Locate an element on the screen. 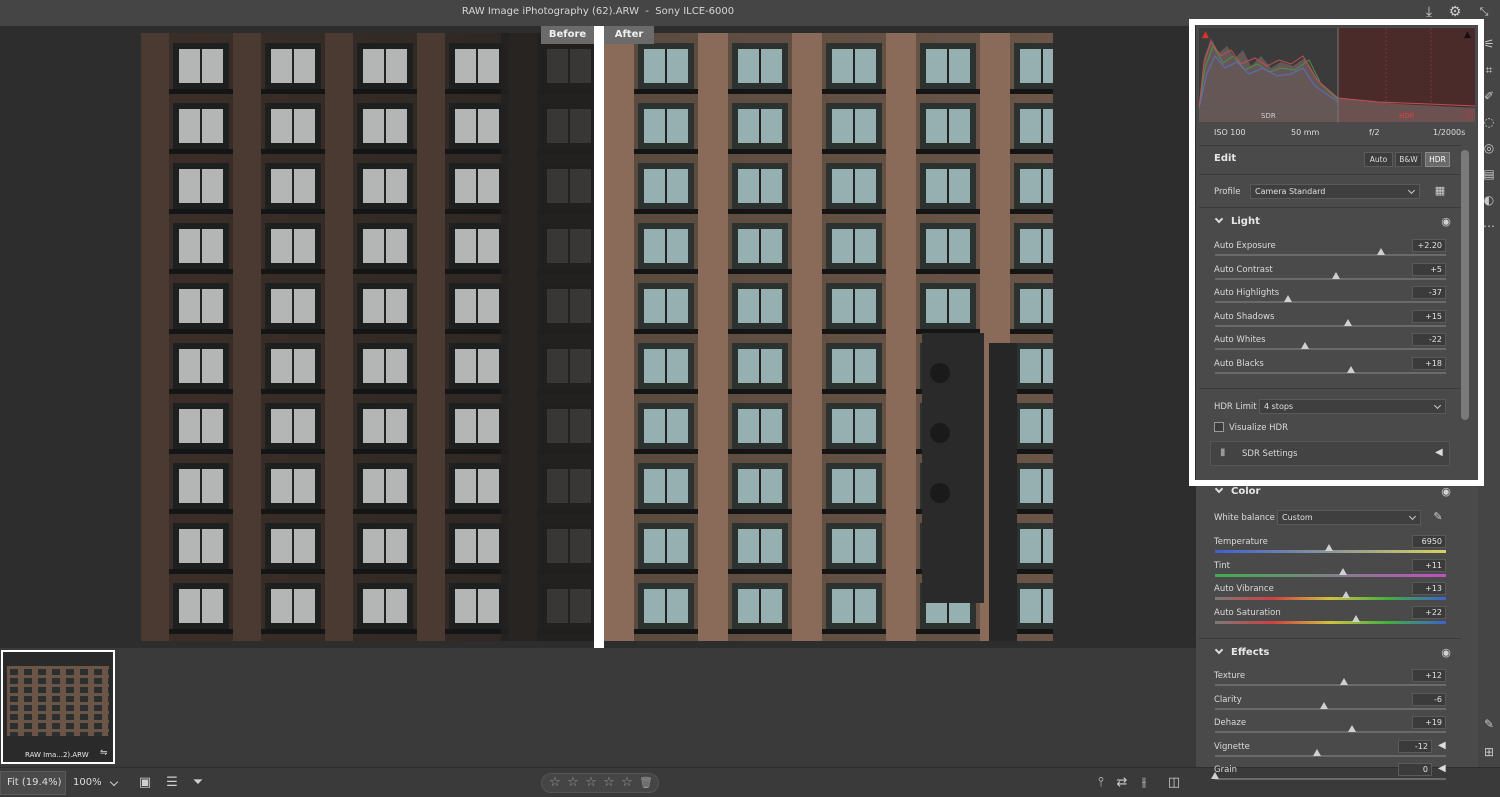  slider-value-input: -12 is located at coordinates (1415, 746).